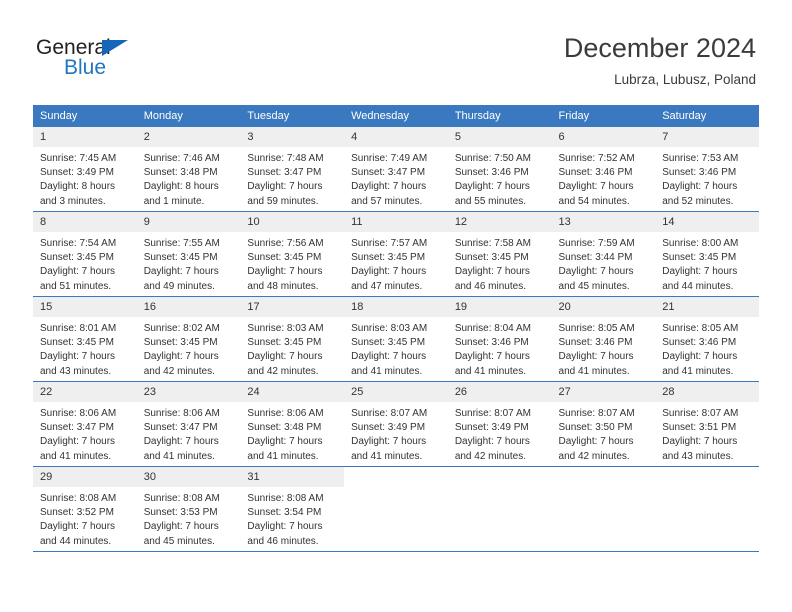 This screenshot has width=792, height=612. Describe the element at coordinates (499, 222) in the screenshot. I see `day-number: 12` at that location.